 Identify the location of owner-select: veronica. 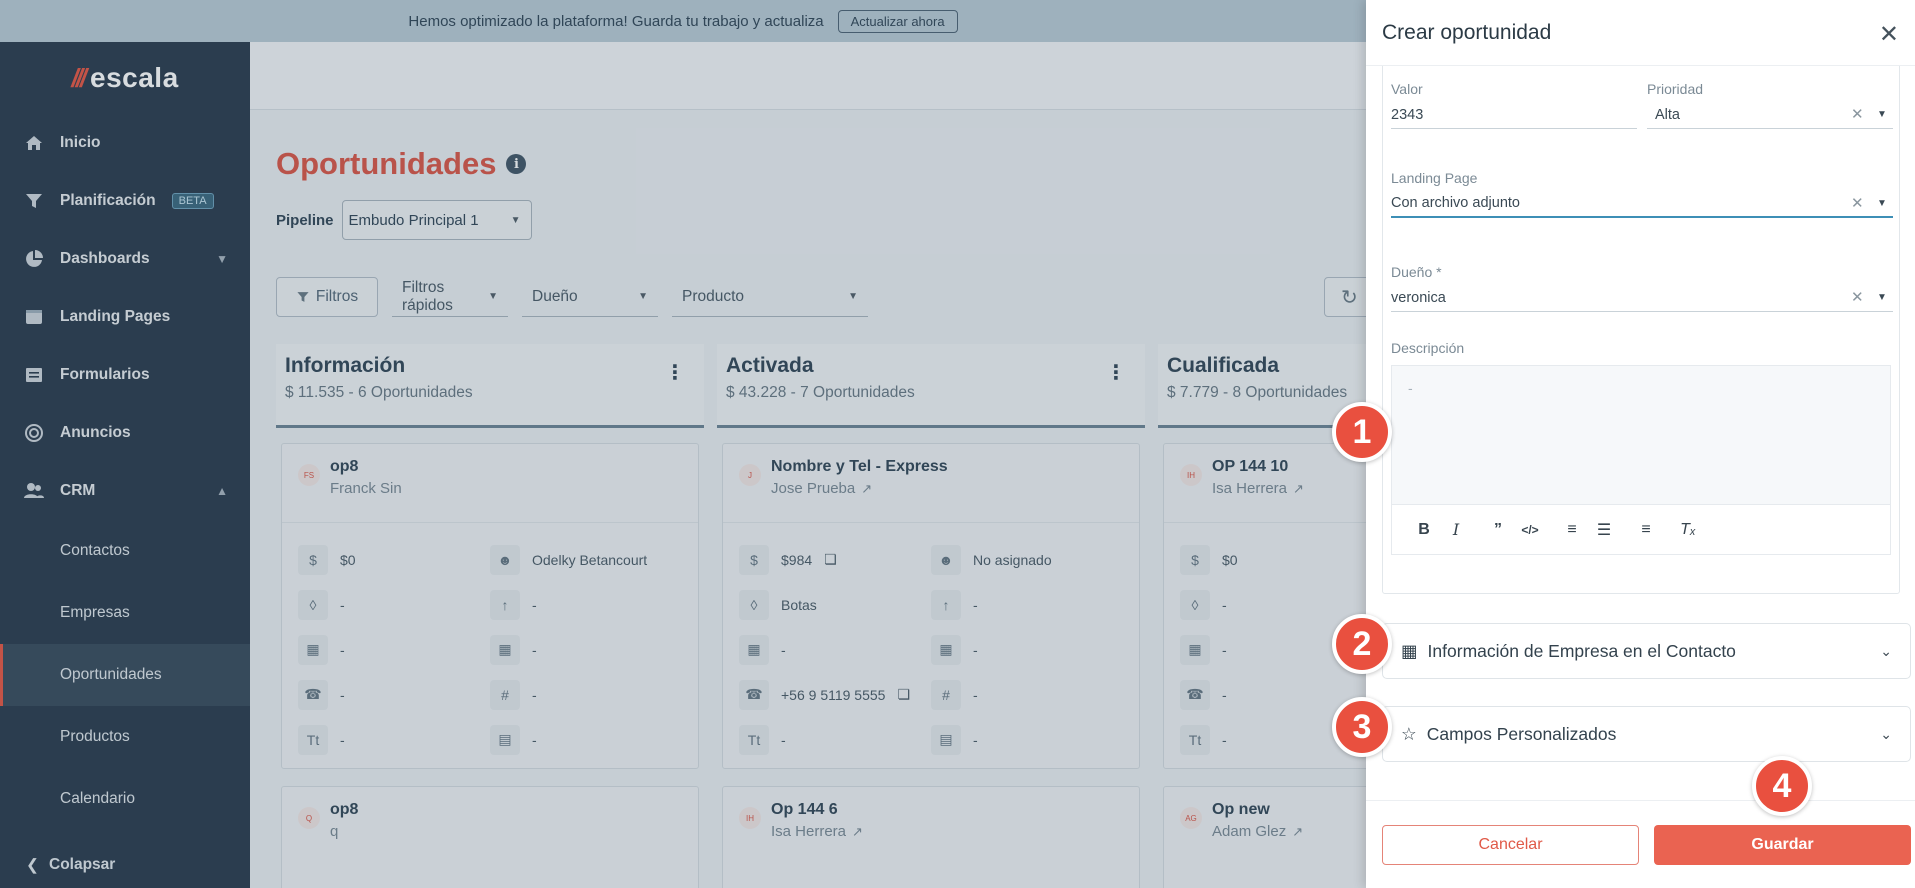
(1642, 298).